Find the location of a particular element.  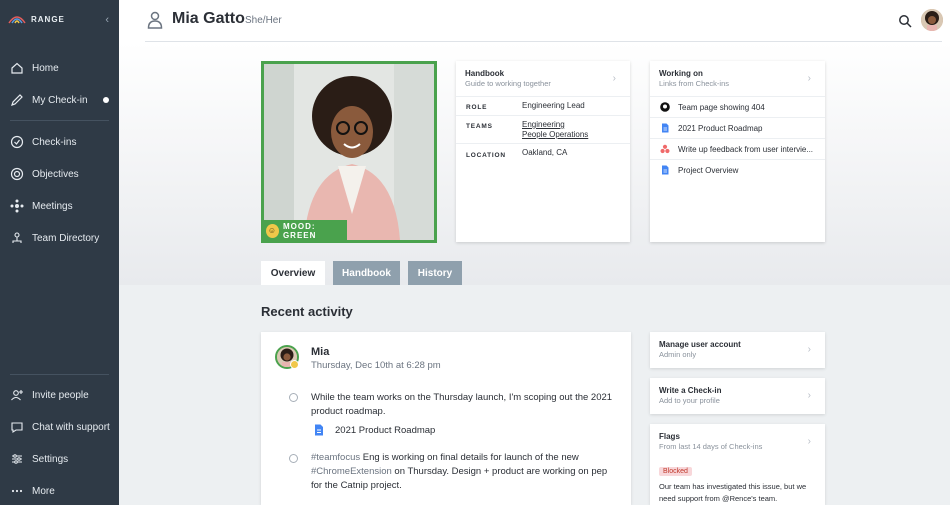

pronouns: She/Her is located at coordinates (263, 20).